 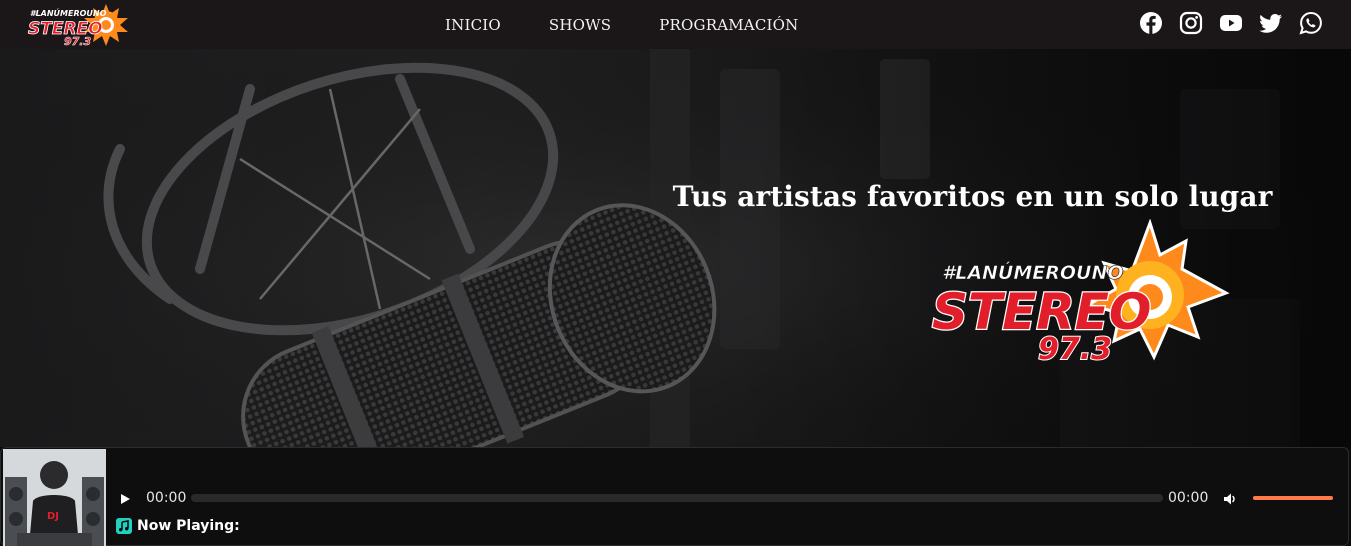 I want to click on youtube-icon, so click(x=1231, y=23).